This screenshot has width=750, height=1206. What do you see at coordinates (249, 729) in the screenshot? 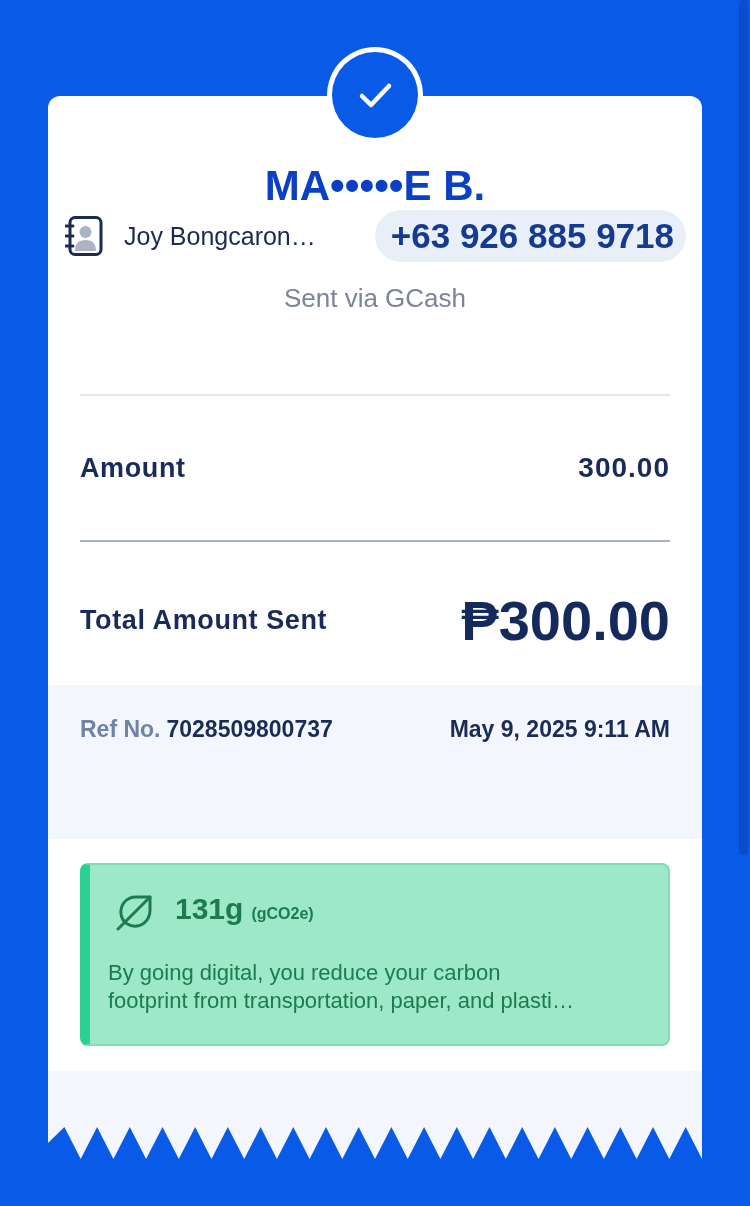
I see `ref-number: 7028509800737` at bounding box center [249, 729].